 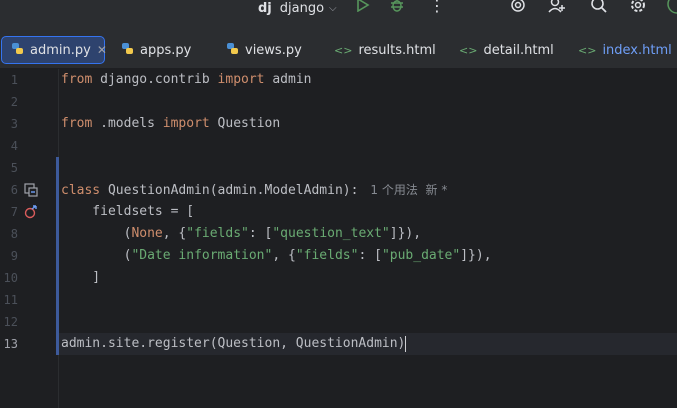 What do you see at coordinates (81, 277) in the screenshot?
I see `code-line-10: ]` at bounding box center [81, 277].